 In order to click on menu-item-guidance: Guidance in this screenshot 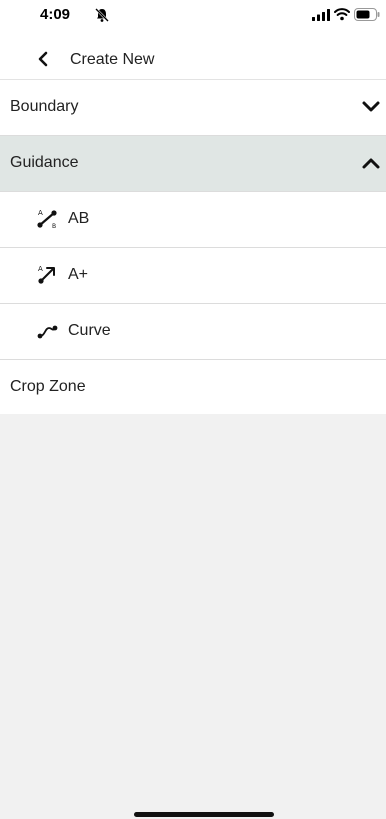, I will do `click(193, 164)`.